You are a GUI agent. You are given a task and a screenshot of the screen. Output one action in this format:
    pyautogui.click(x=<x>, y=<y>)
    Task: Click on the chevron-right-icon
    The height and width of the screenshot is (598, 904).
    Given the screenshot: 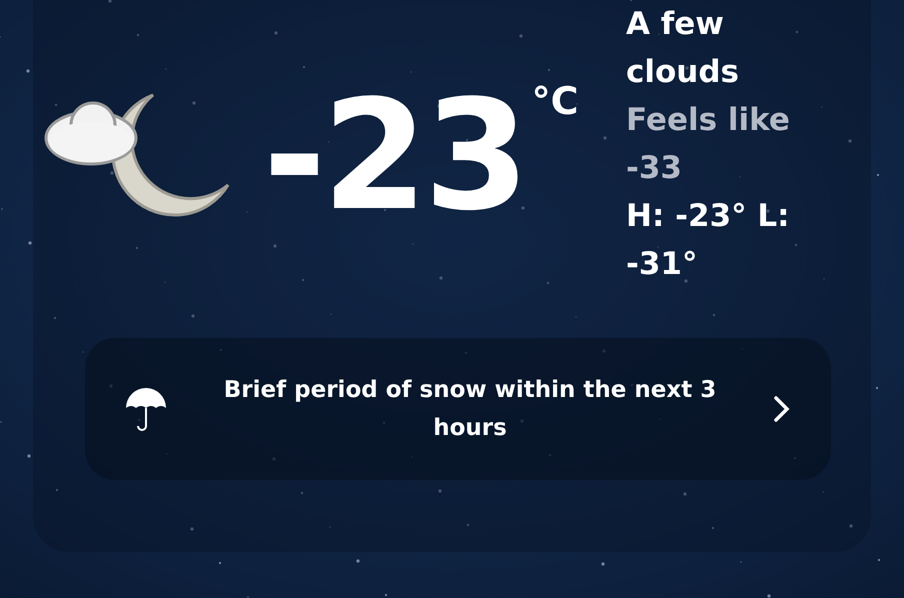 What is the action you would take?
    pyautogui.click(x=782, y=409)
    